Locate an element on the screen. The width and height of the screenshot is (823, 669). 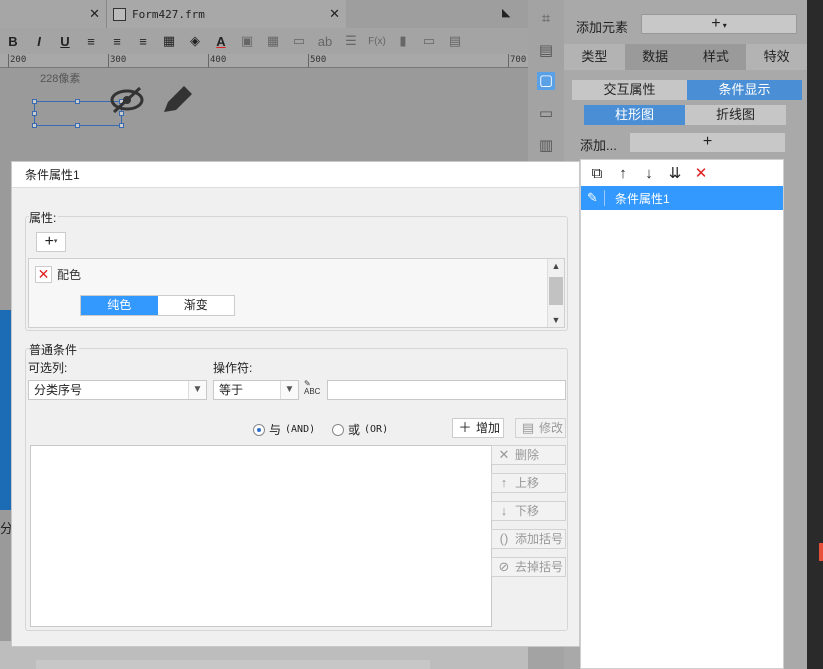
tab-style: 样式 is located at coordinates (716, 57).